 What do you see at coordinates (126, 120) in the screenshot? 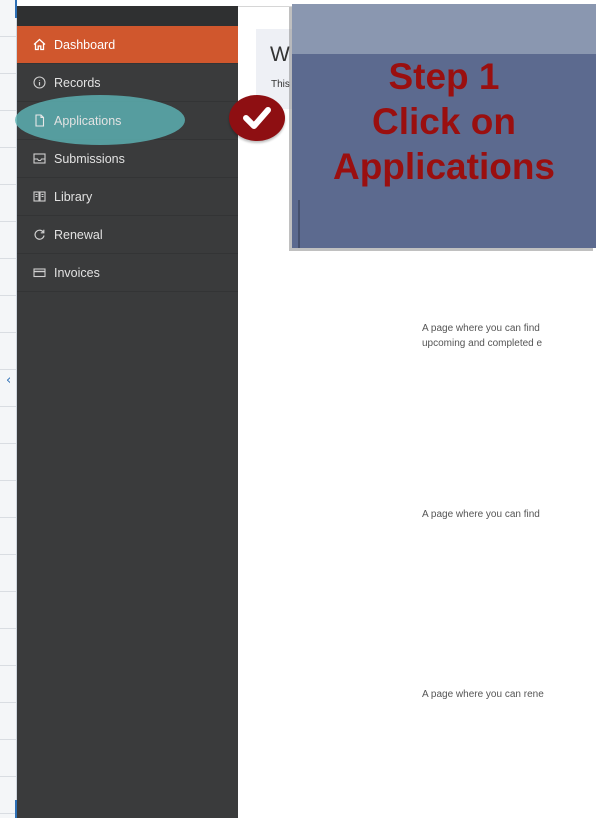
I see `sidebar-item-applications: Applications` at bounding box center [126, 120].